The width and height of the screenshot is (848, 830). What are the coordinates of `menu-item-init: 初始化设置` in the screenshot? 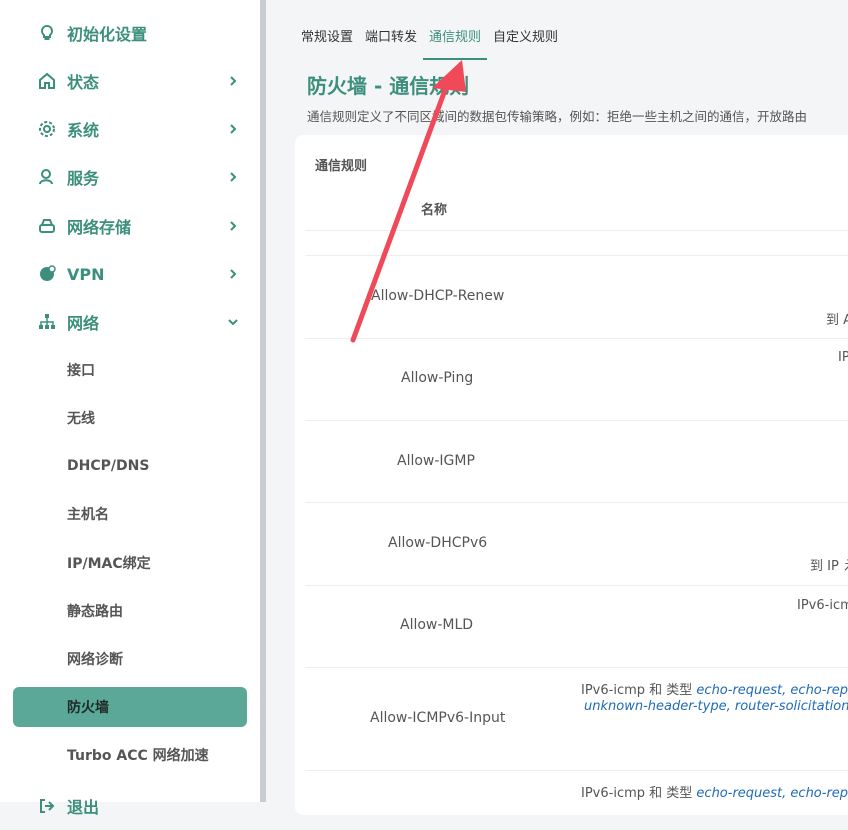 It's located at (130, 33).